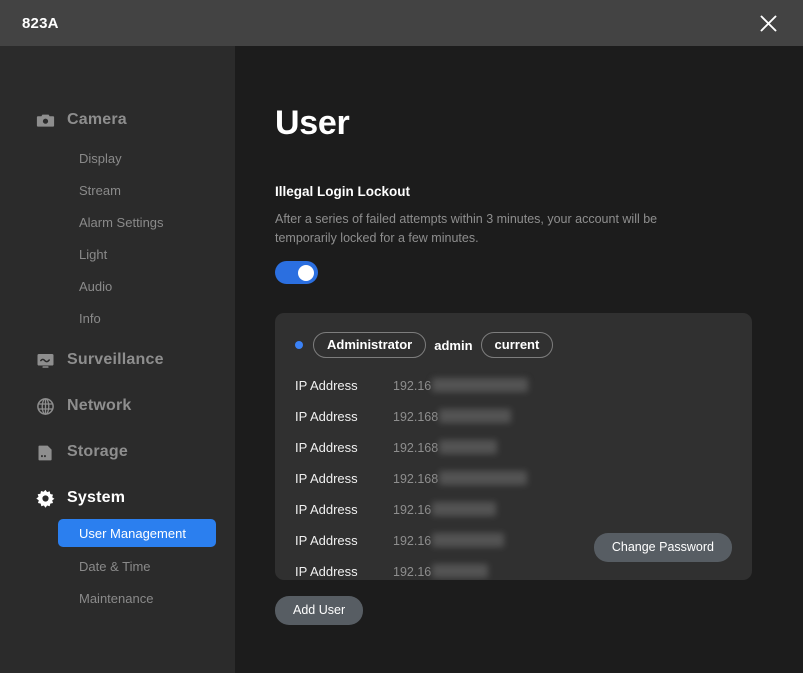  Describe the element at coordinates (45, 360) in the screenshot. I see `monitor-icon` at that location.